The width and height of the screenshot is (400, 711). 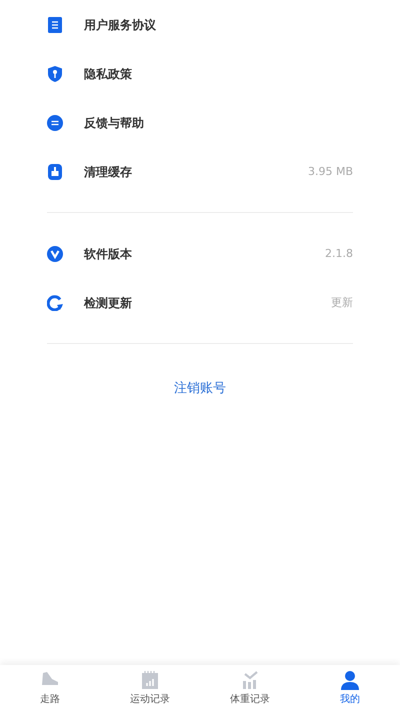 I want to click on menu-label: 用户服务协议, so click(x=120, y=24).